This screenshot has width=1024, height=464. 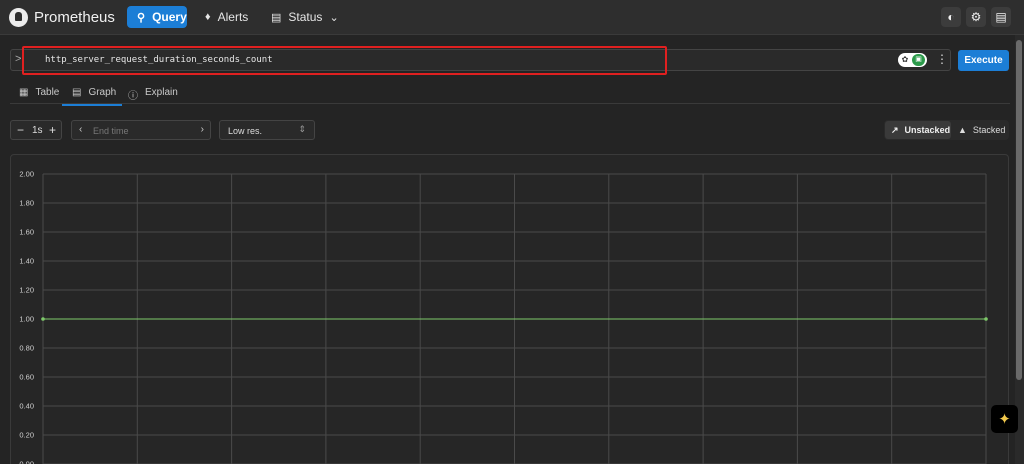 I want to click on area-chart-icon: ▲, so click(x=962, y=130).